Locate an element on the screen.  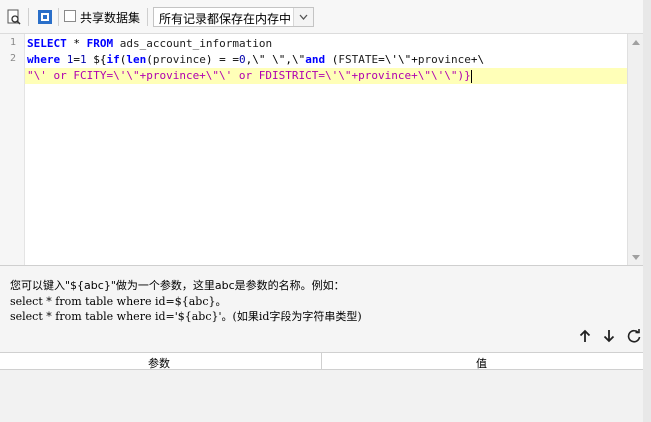
parameters-table-header: 参数 值 is located at coordinates (321, 361).